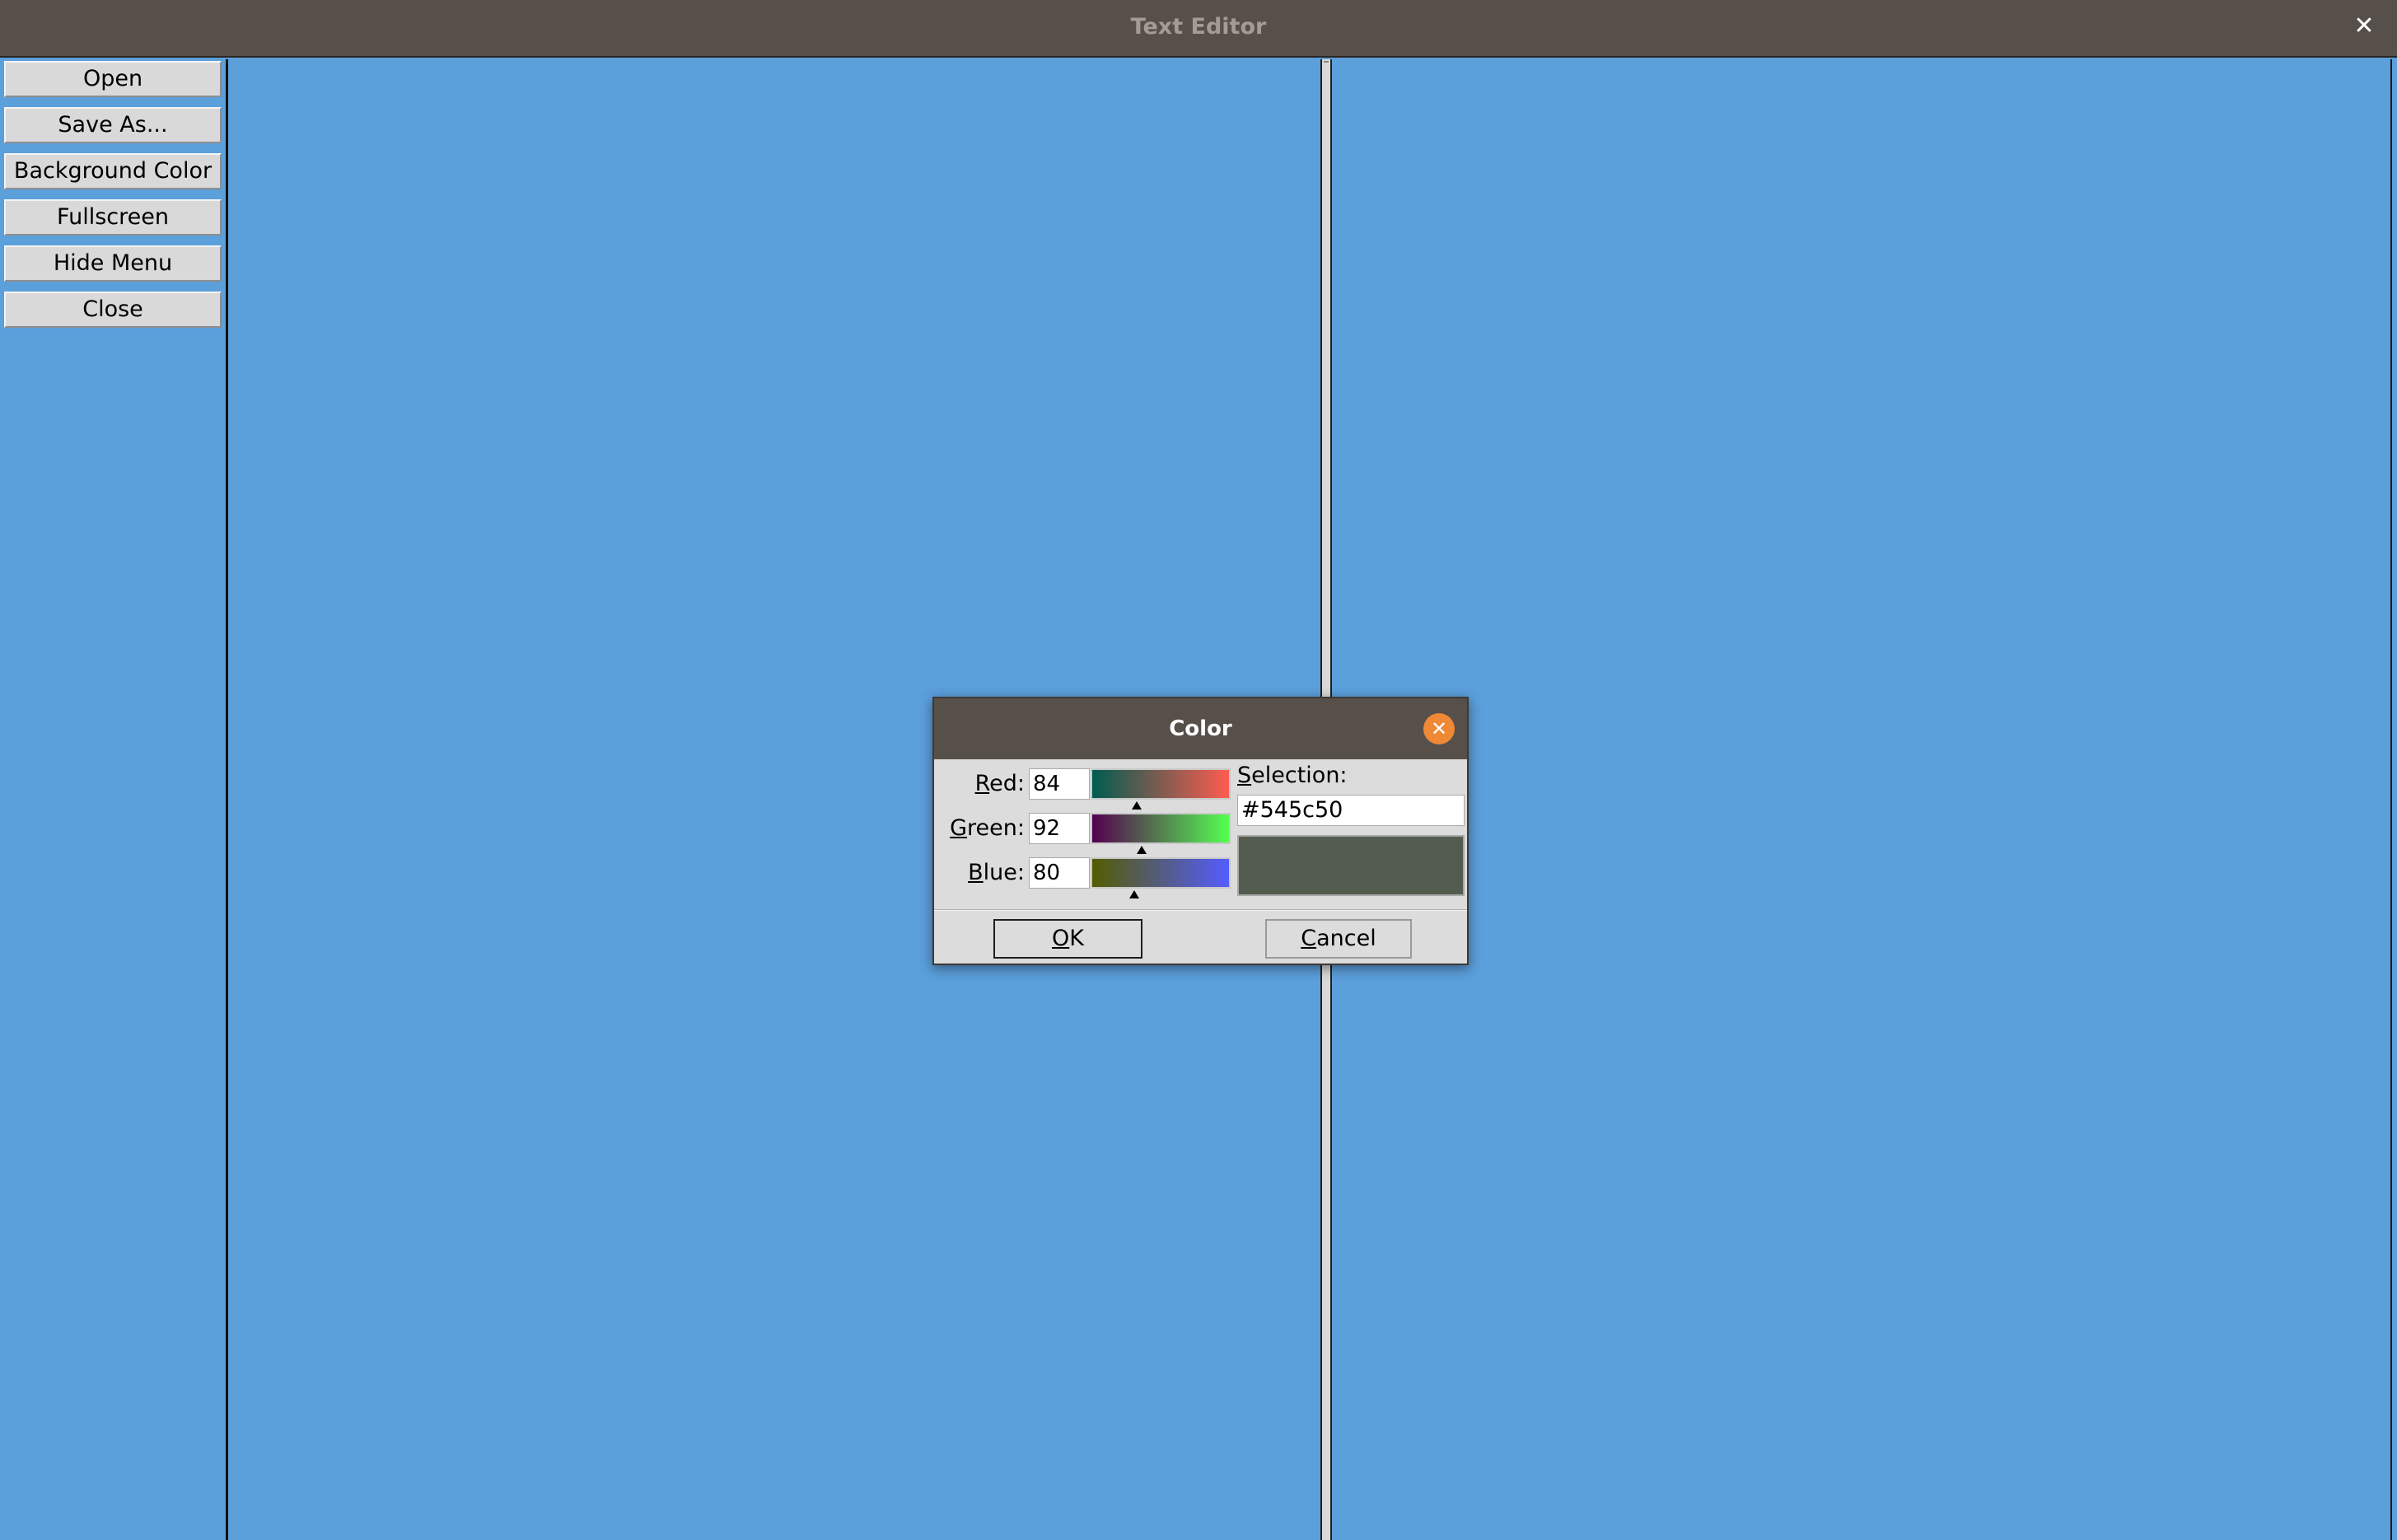  Describe the element at coordinates (959, 828) in the screenshot. I see `green-label-mnemonic: G` at that location.